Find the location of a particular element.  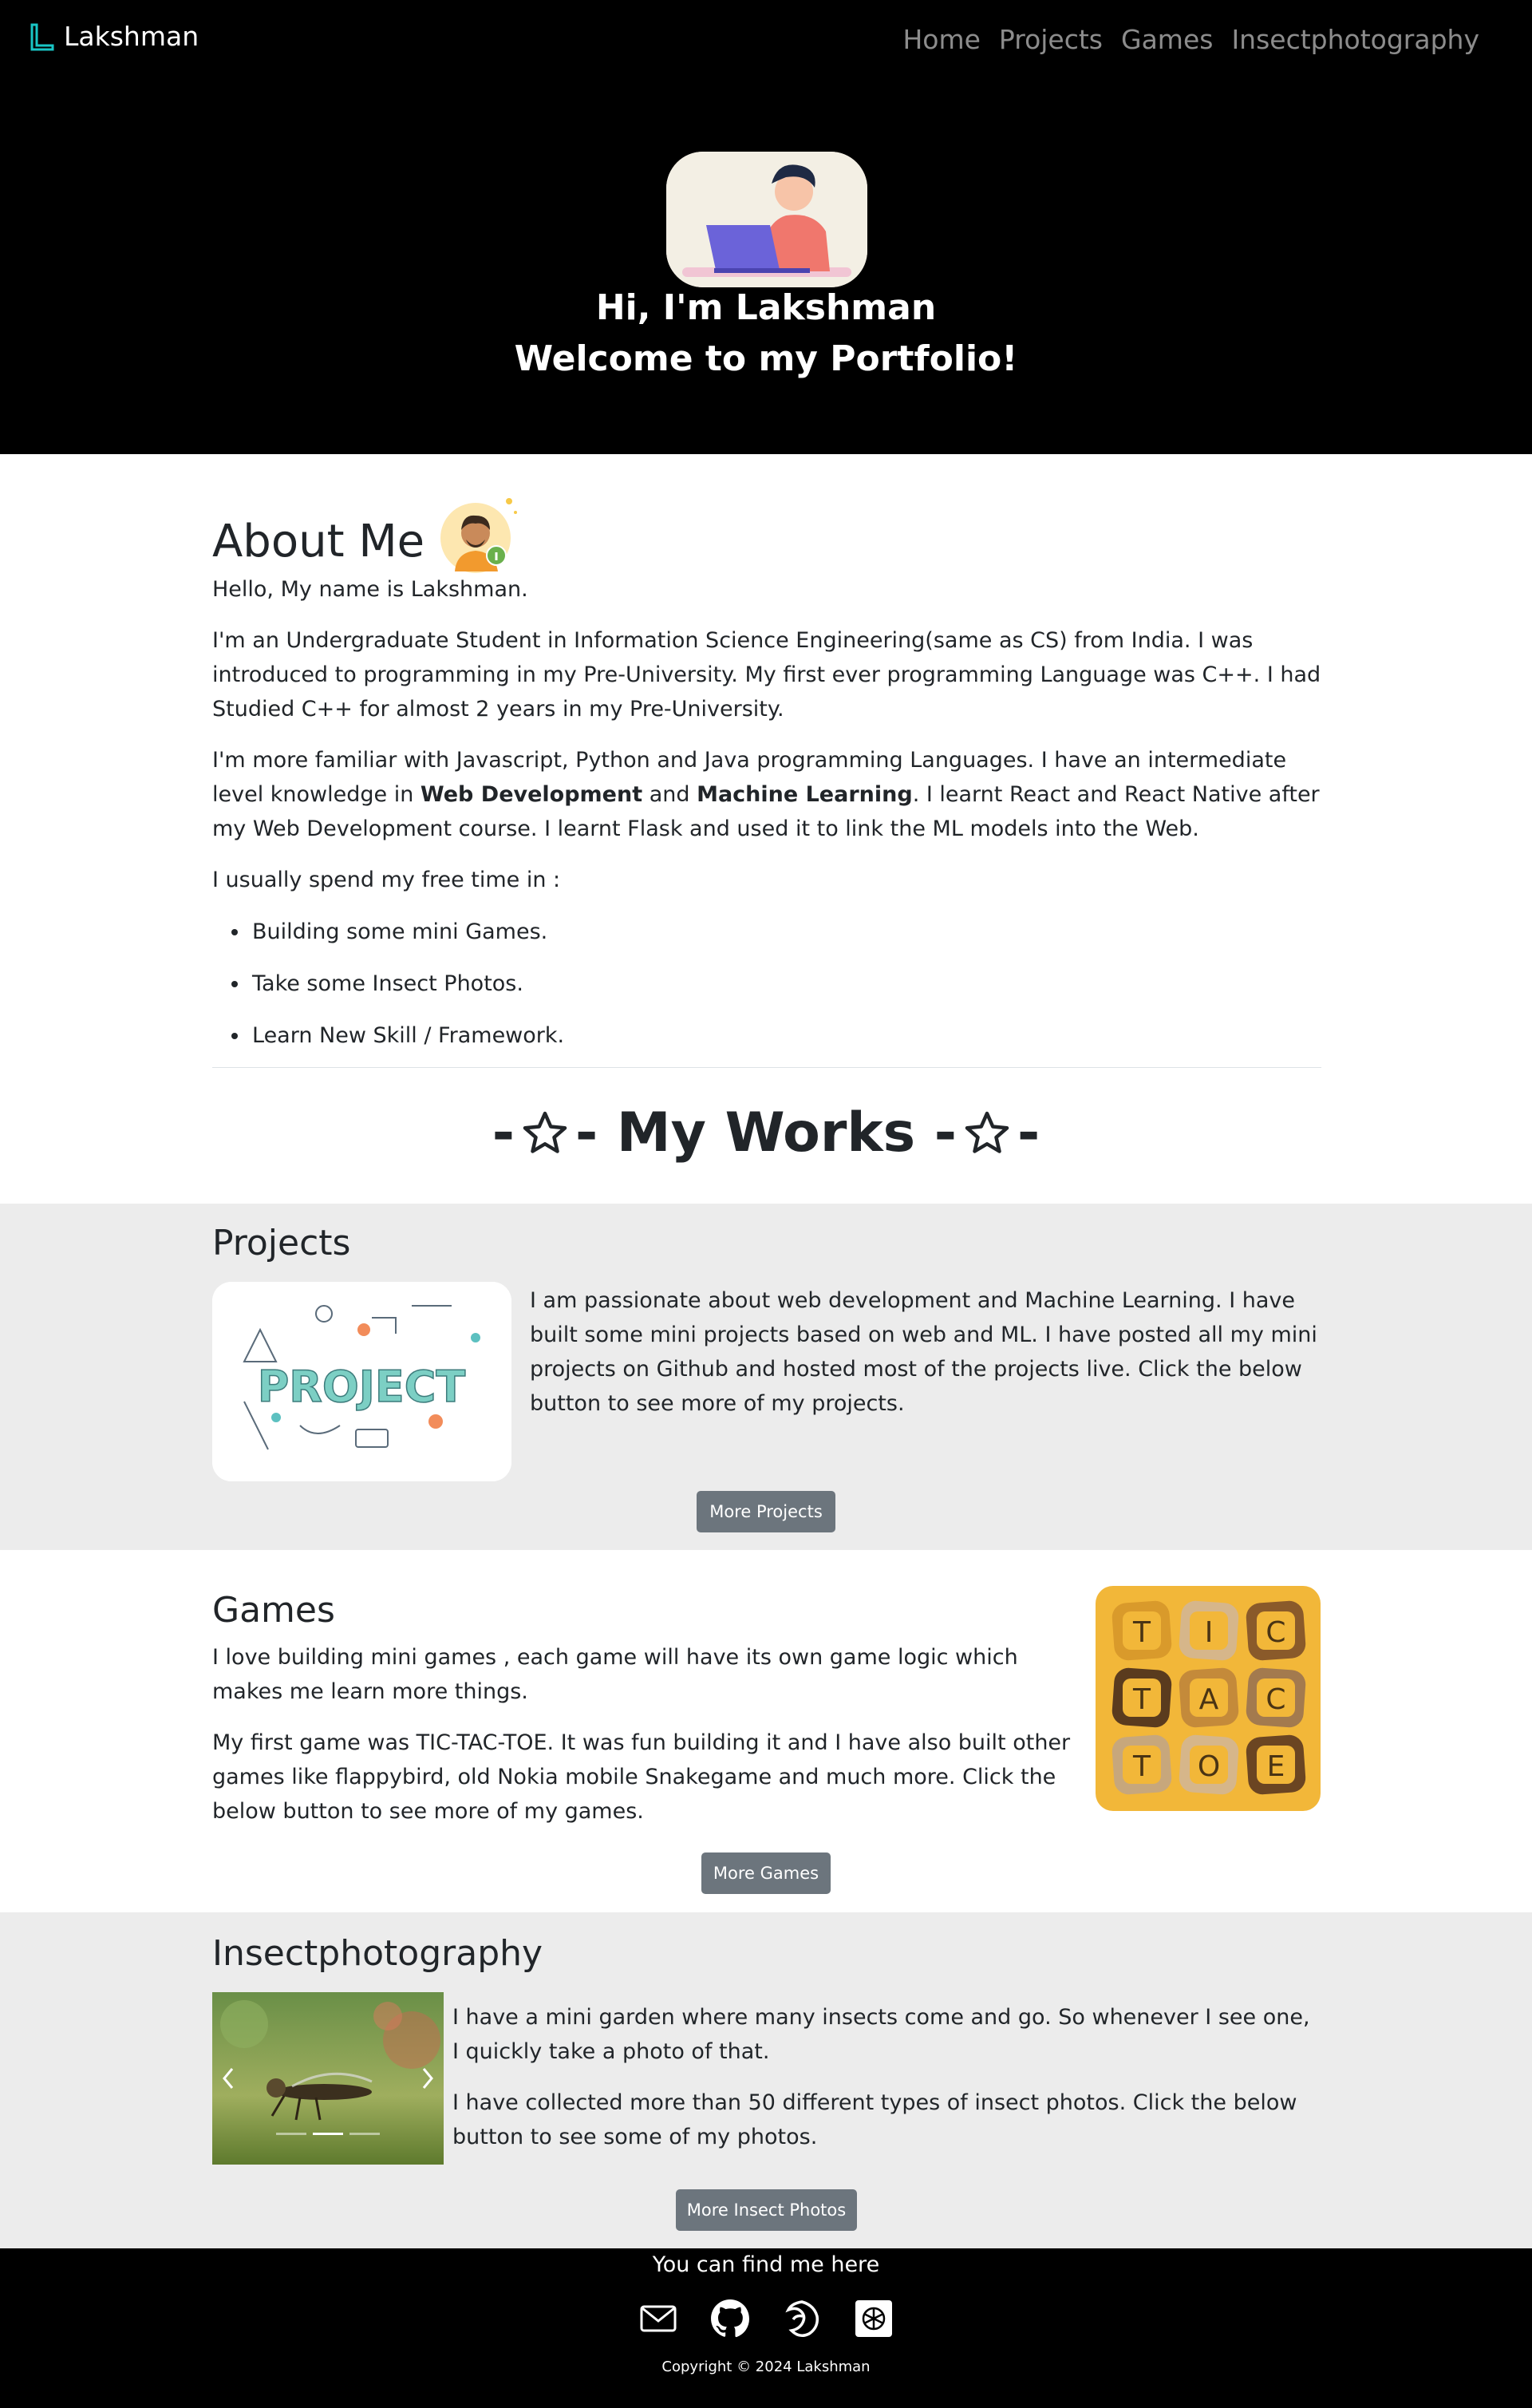

projects-image: PROJECT is located at coordinates (362, 1381).